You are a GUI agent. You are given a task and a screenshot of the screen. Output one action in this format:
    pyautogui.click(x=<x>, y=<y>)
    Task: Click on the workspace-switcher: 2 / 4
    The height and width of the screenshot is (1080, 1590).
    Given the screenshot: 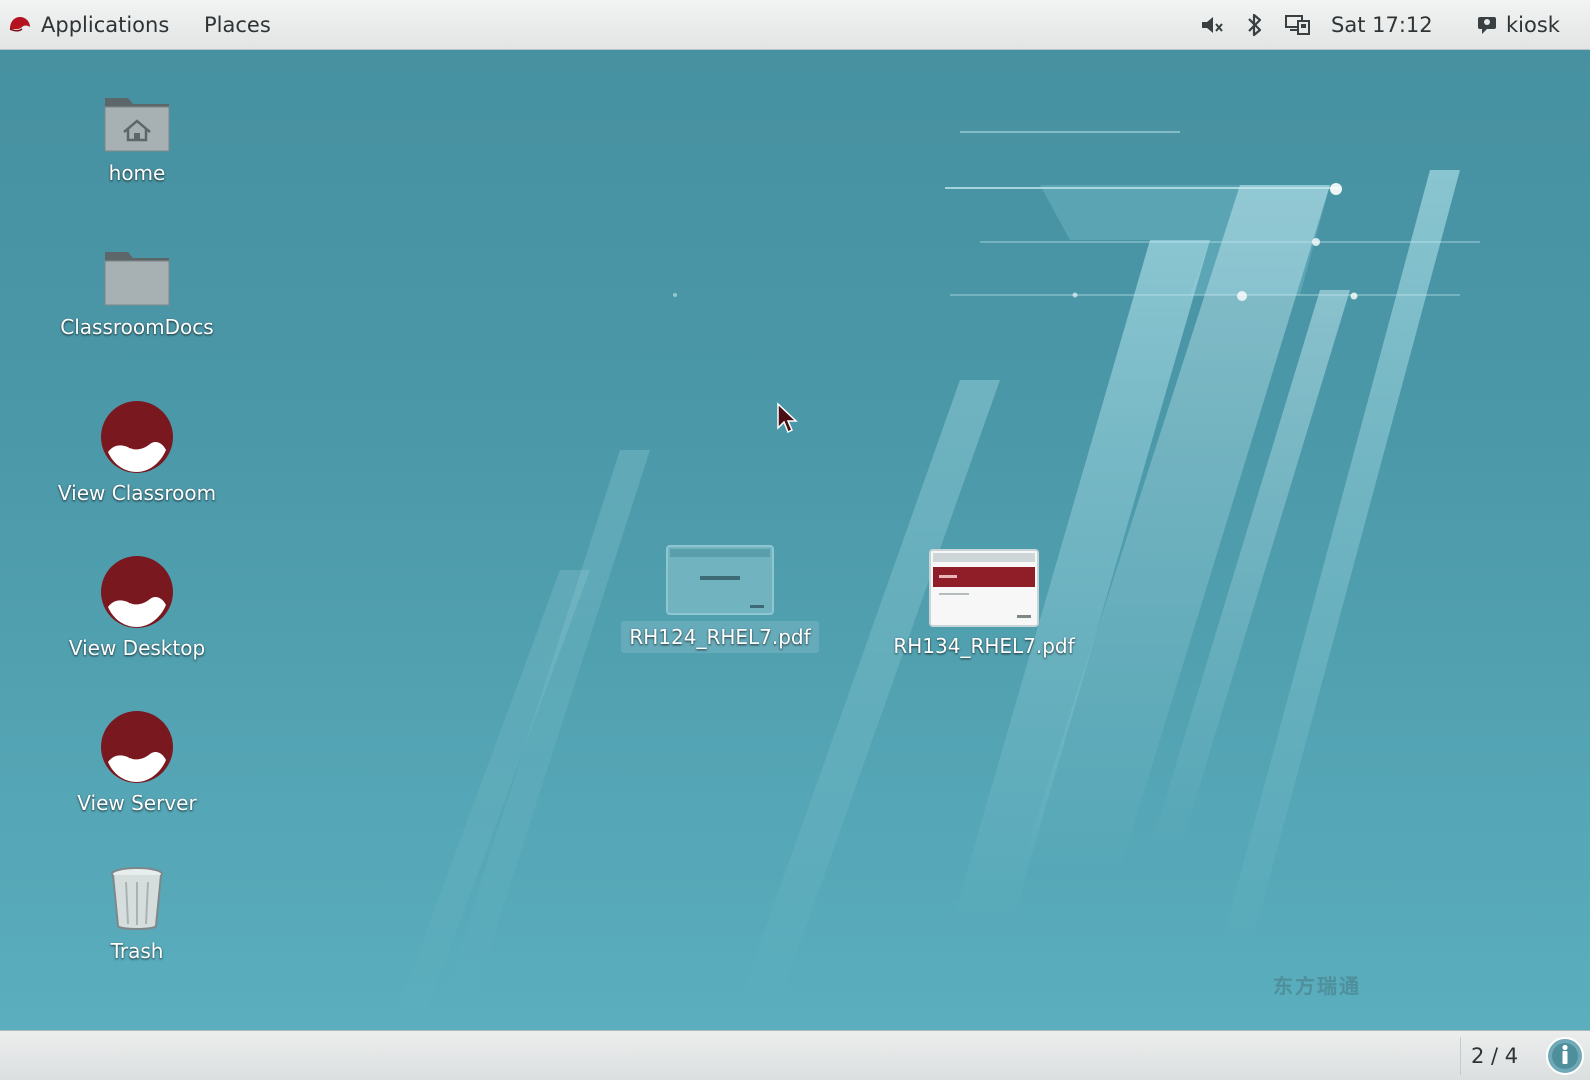 What is the action you would take?
    pyautogui.click(x=1494, y=1056)
    